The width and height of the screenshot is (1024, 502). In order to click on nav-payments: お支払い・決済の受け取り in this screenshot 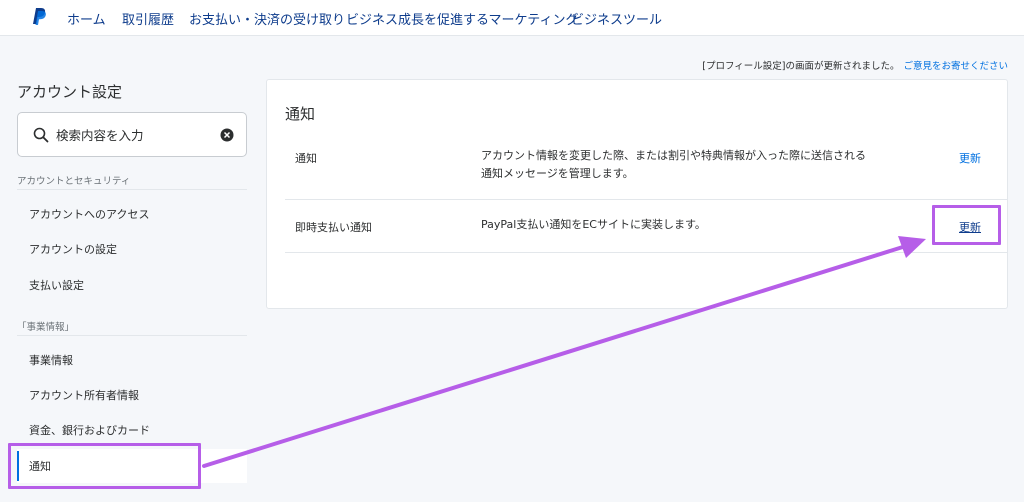, I will do `click(267, 18)`.